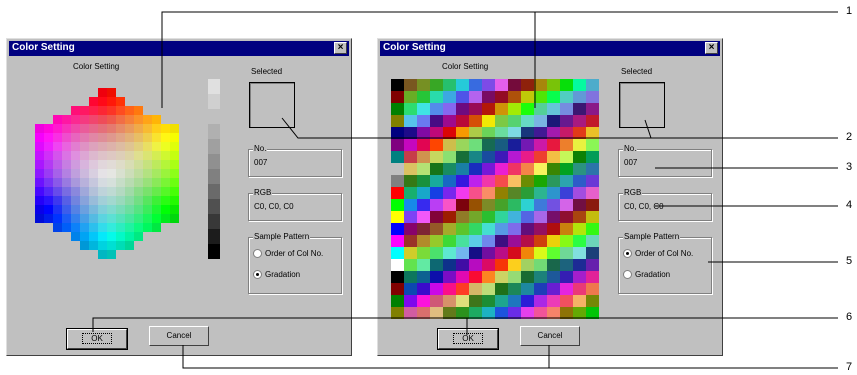 The height and width of the screenshot is (375, 857). I want to click on callout-1: 1, so click(849, 11).